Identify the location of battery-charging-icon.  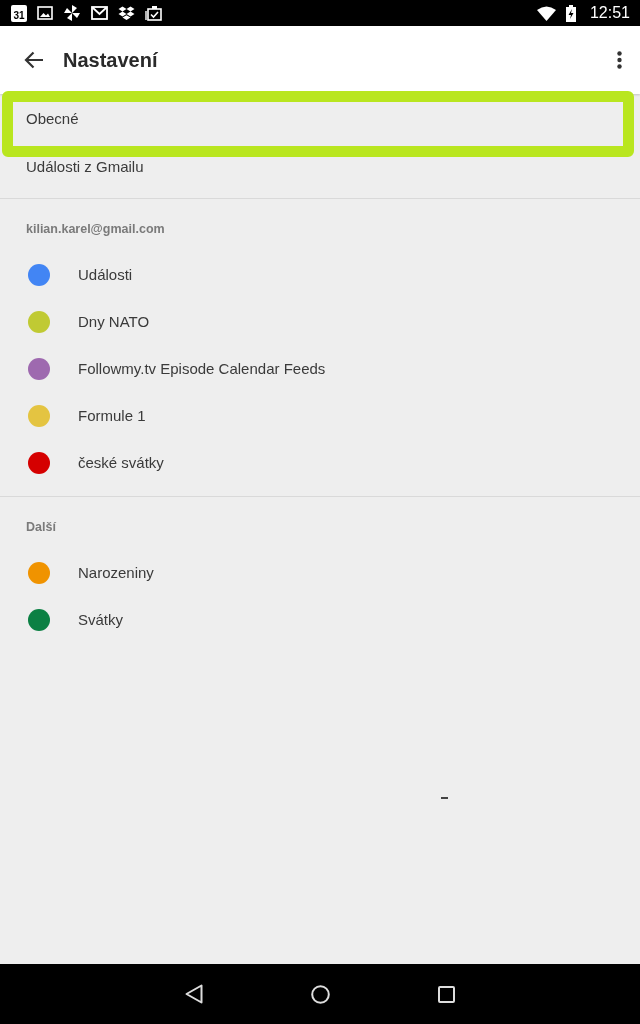
(570, 13).